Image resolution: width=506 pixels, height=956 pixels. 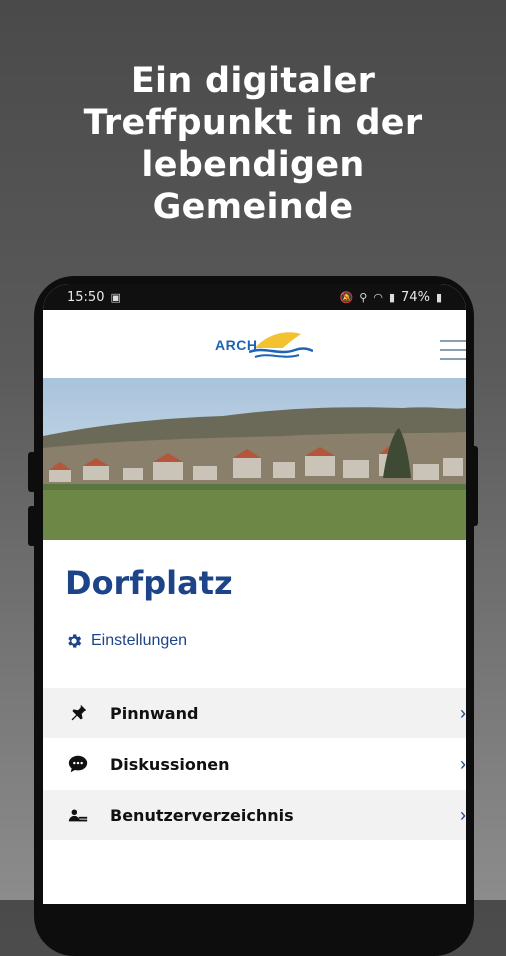 I want to click on power-button, so click(x=474, y=486).